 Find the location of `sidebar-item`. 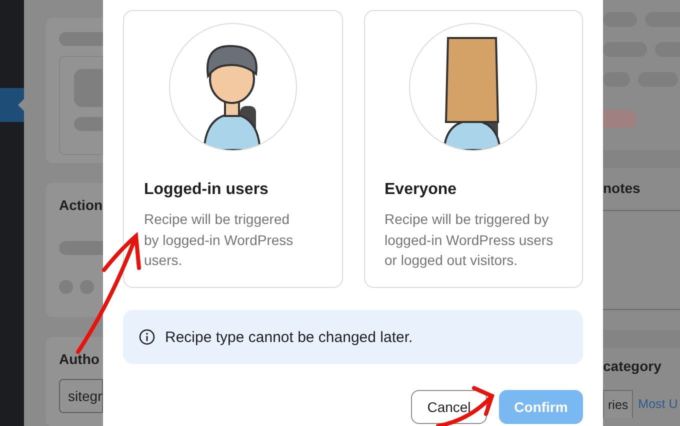

sidebar-item is located at coordinates (12, 105).